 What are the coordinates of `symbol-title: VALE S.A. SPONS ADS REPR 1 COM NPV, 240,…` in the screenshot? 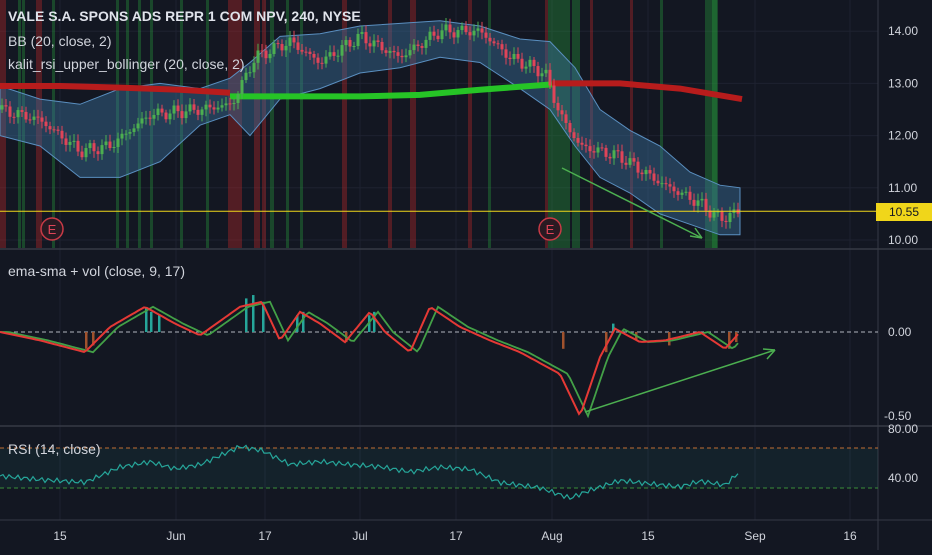 It's located at (184, 16).